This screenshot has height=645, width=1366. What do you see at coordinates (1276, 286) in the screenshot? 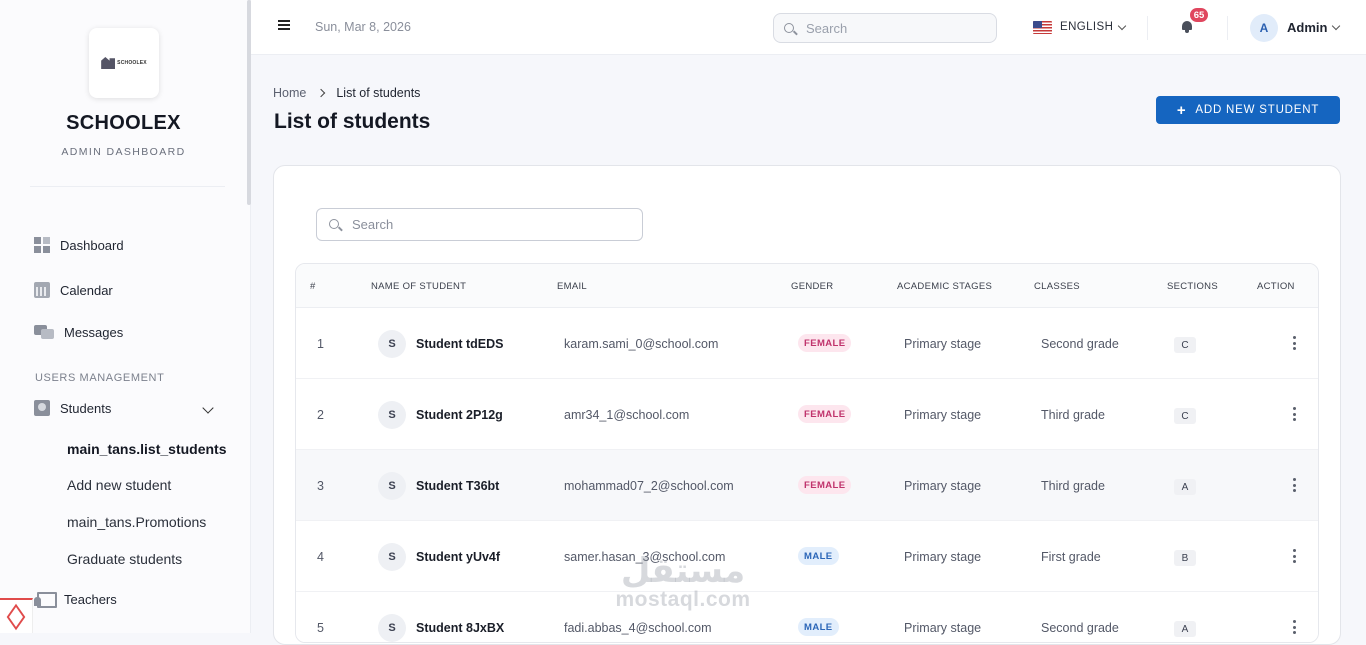
I see `header-action: ACTION` at bounding box center [1276, 286].